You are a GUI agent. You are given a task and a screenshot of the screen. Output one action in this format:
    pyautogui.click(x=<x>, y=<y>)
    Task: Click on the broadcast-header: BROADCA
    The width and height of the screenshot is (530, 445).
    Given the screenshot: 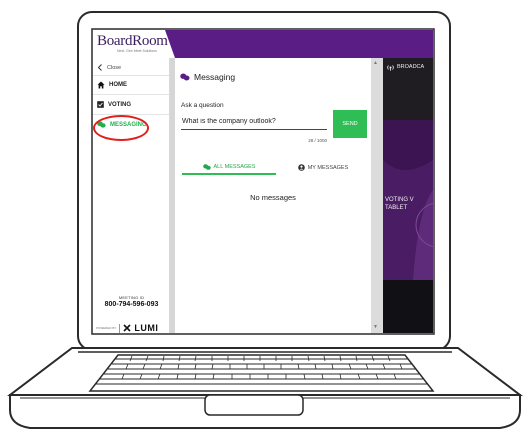 What is the action you would take?
    pyautogui.click(x=408, y=67)
    